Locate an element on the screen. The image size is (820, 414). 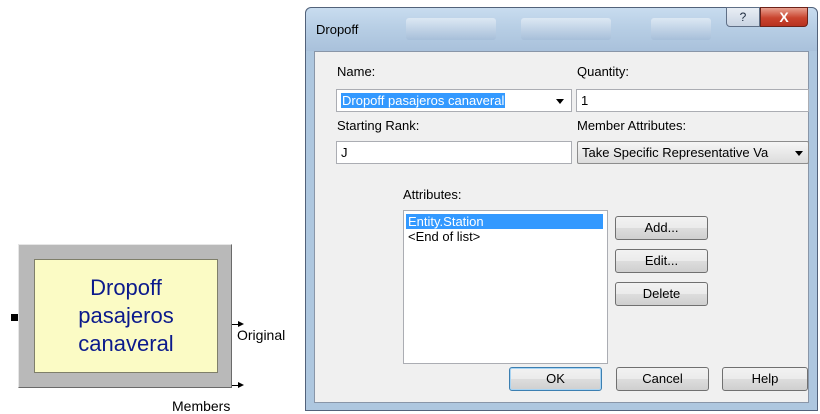
attributes-label: Attributes: is located at coordinates (432, 194).